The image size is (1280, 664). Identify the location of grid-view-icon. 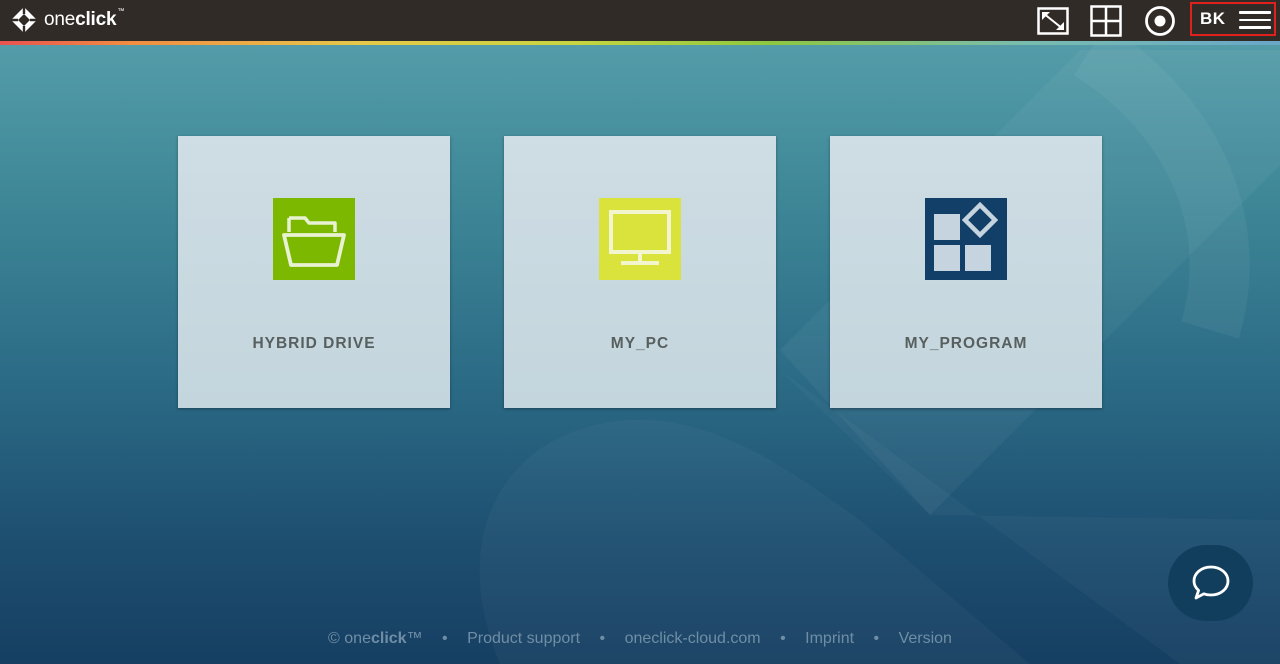
(1106, 21).